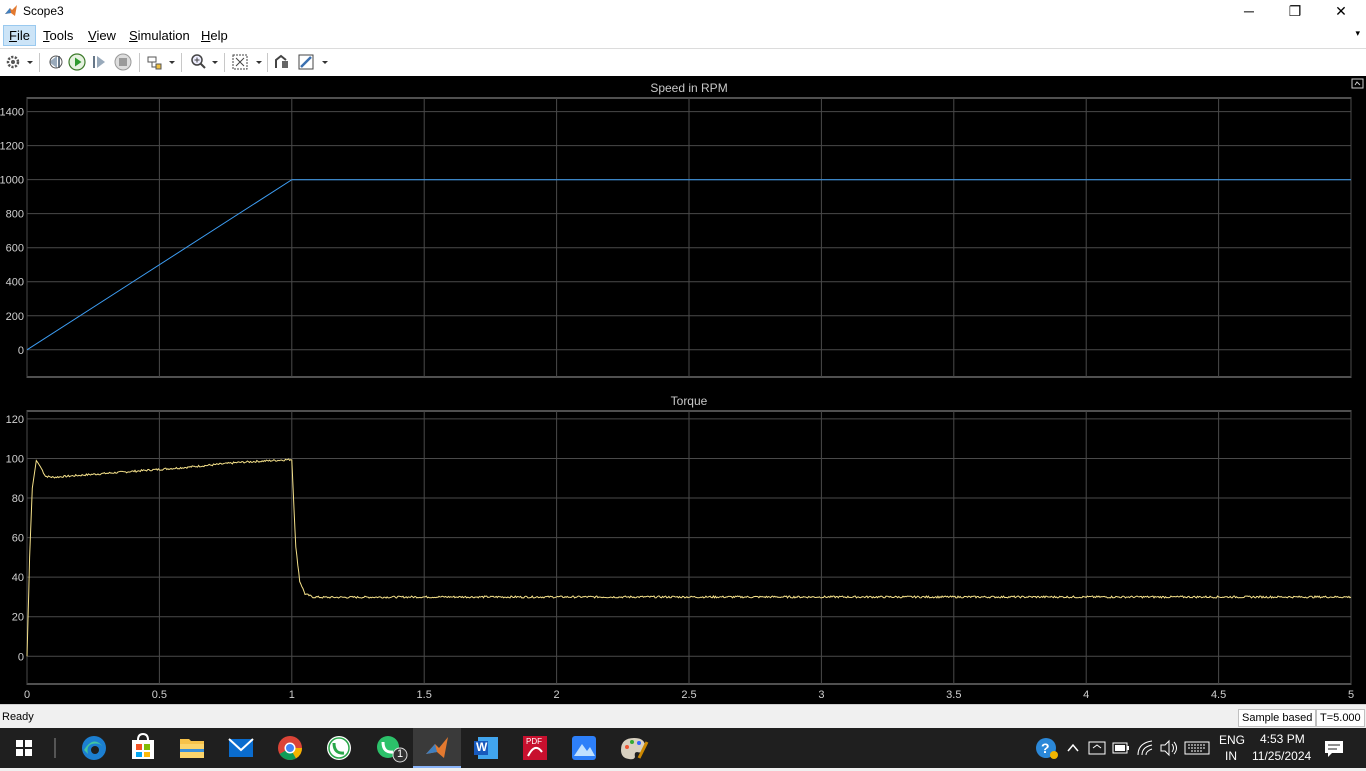 The image size is (1366, 771). I want to click on x-tick-label: 0, so click(27, 695).